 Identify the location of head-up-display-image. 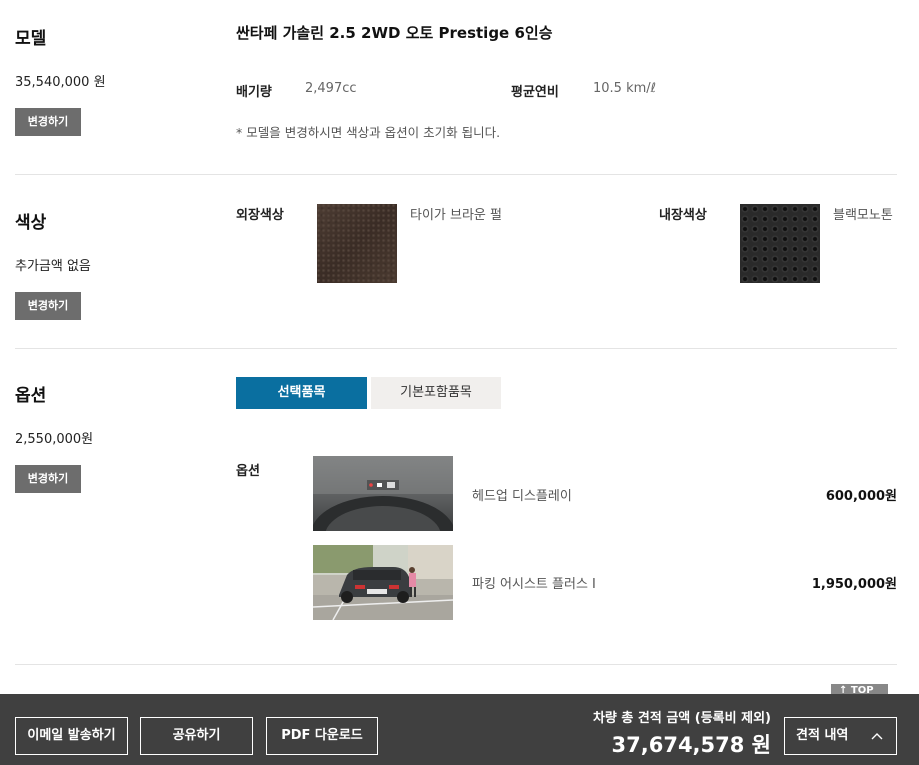
(383, 493).